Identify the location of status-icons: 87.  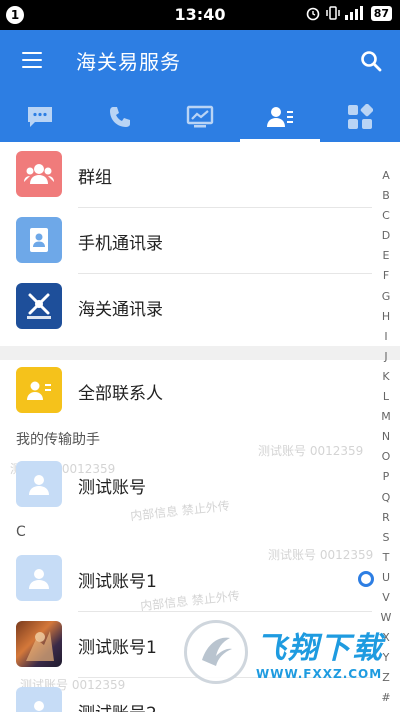
(348, 13).